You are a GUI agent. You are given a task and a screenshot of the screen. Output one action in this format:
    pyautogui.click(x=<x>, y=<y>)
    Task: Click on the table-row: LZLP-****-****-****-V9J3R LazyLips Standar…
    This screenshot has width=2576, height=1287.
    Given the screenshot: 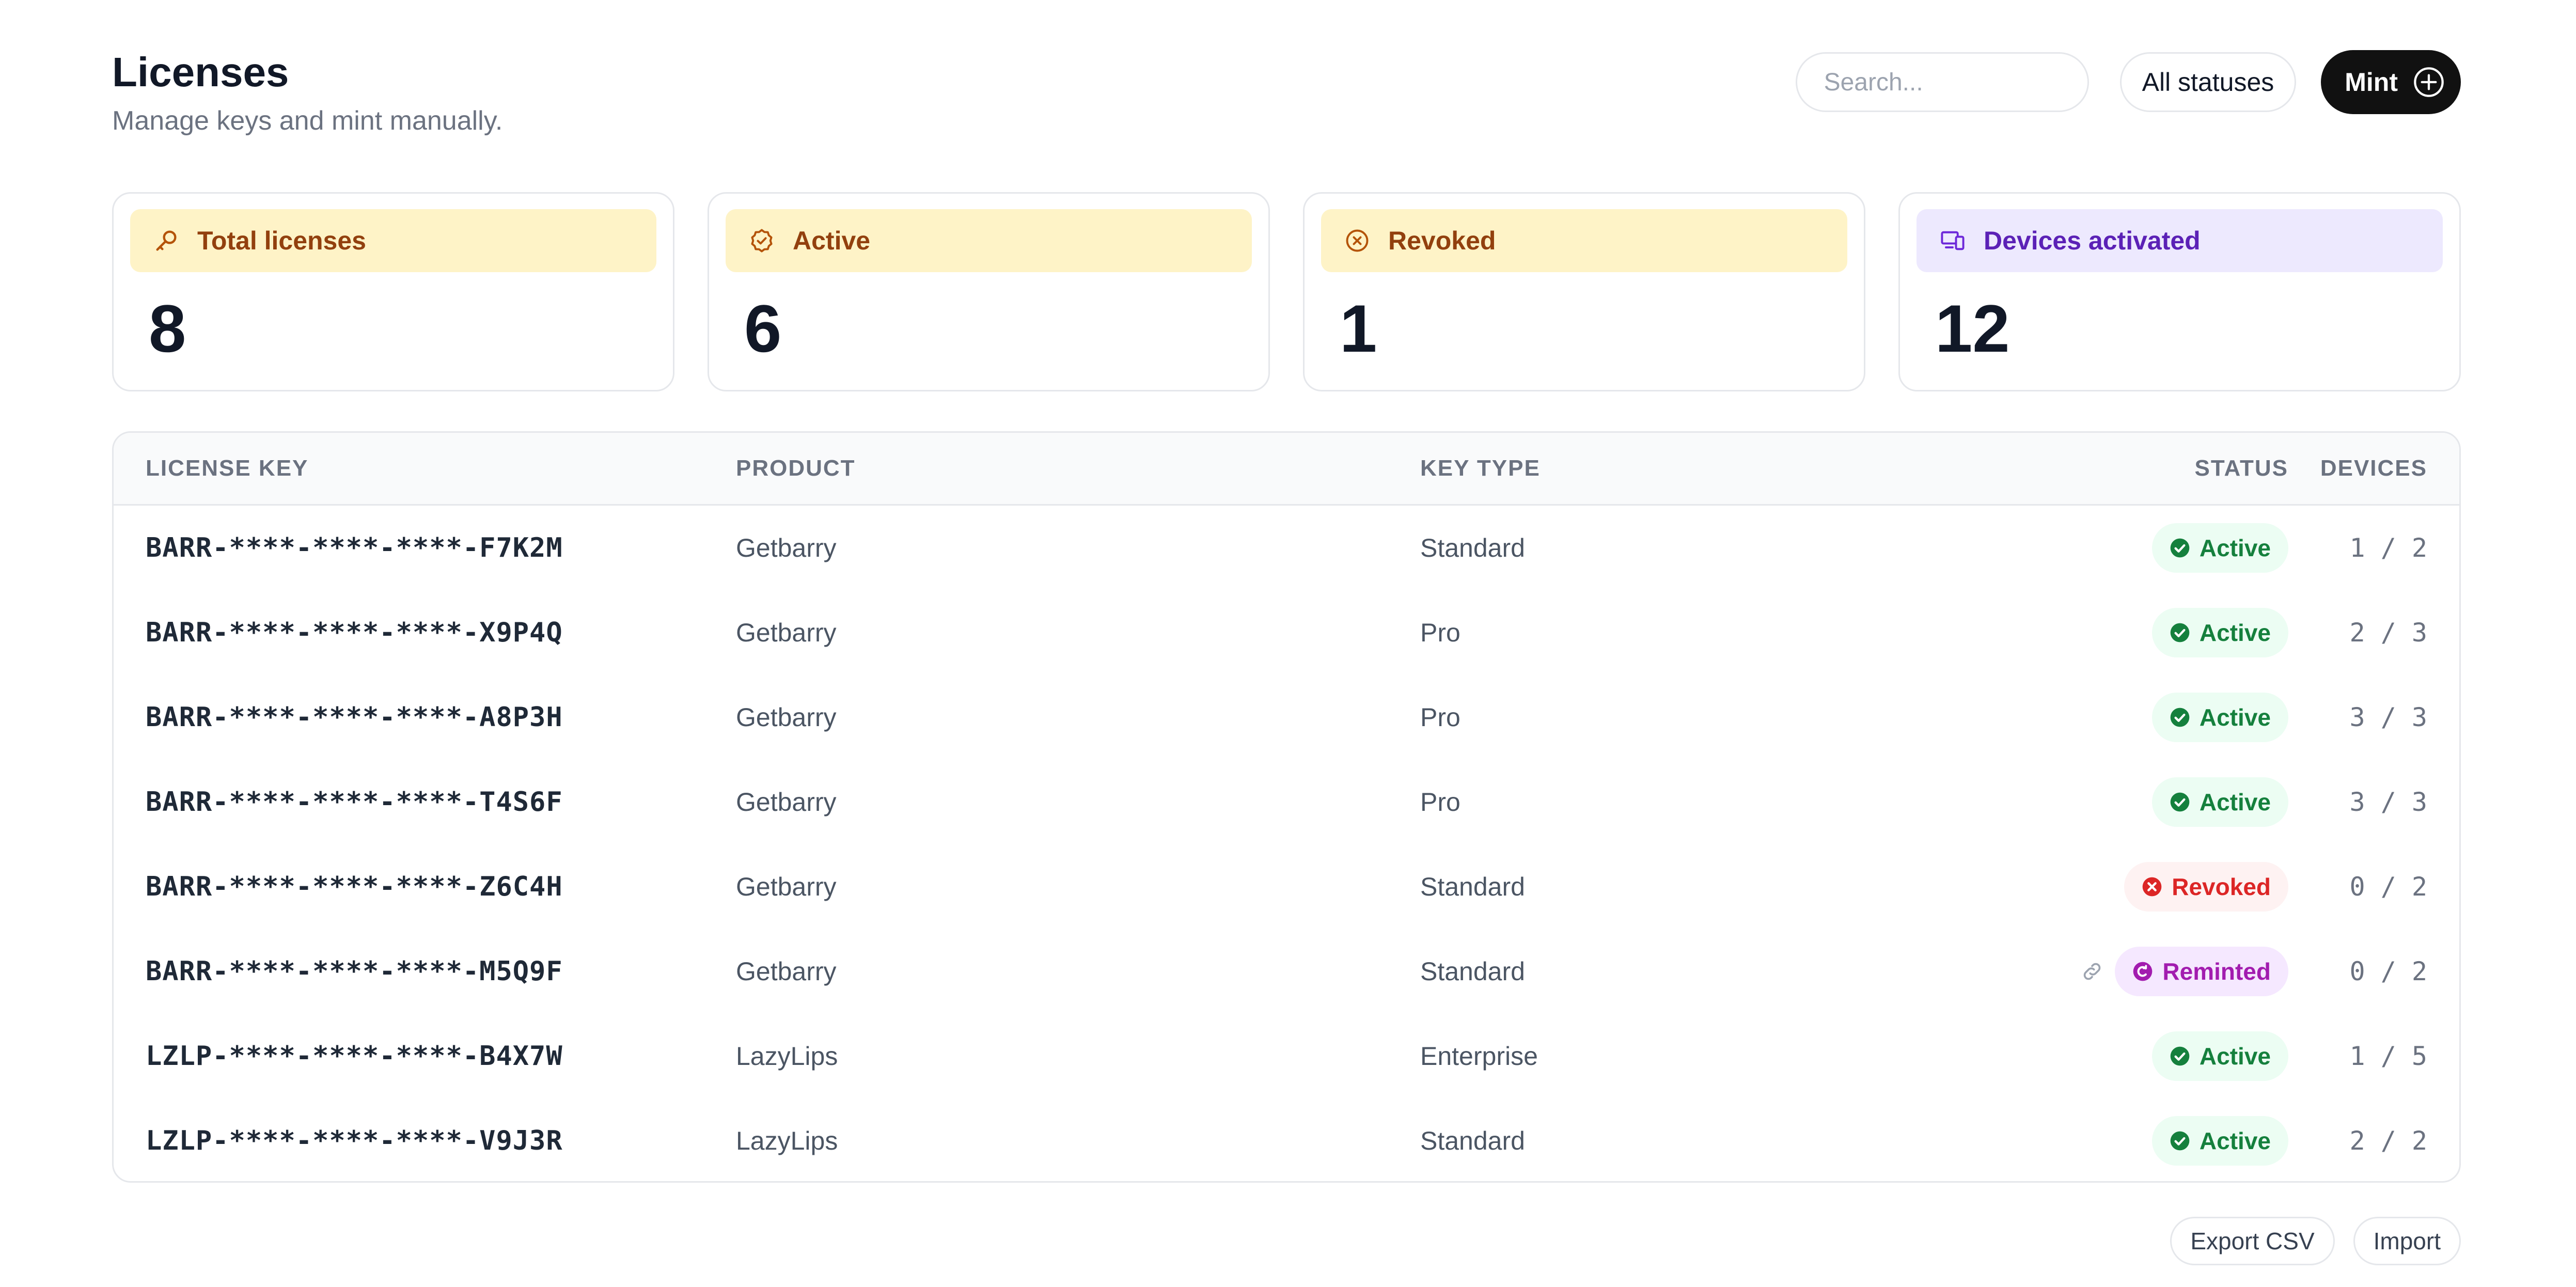 What is the action you would take?
    pyautogui.click(x=1286, y=1139)
    